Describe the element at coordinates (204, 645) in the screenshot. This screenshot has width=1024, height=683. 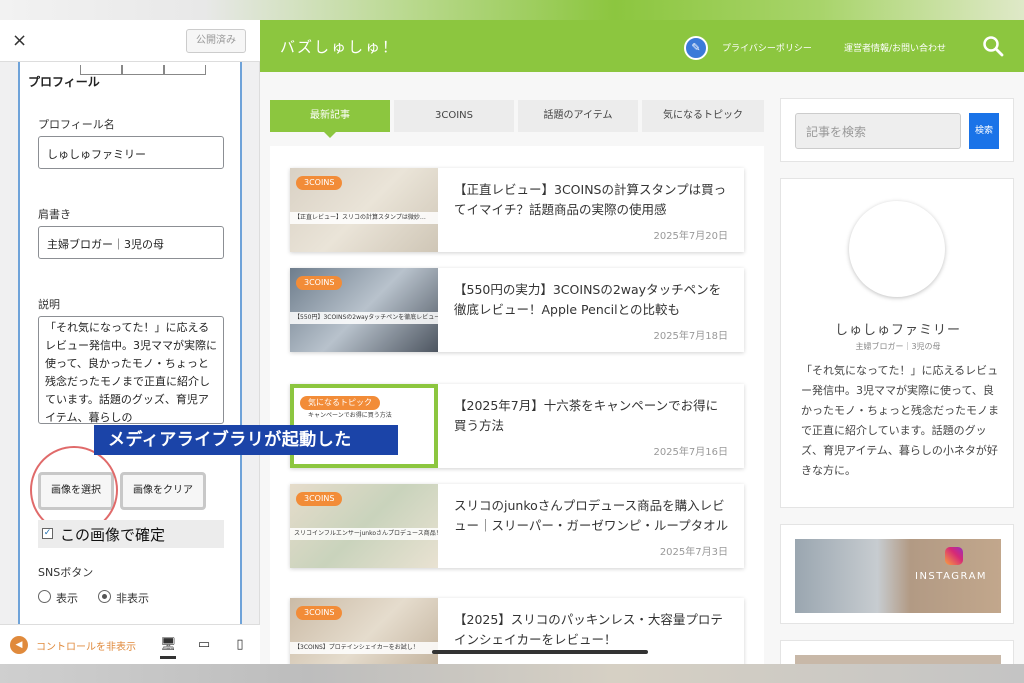
I see `tablet-preview-icon: ▭` at that location.